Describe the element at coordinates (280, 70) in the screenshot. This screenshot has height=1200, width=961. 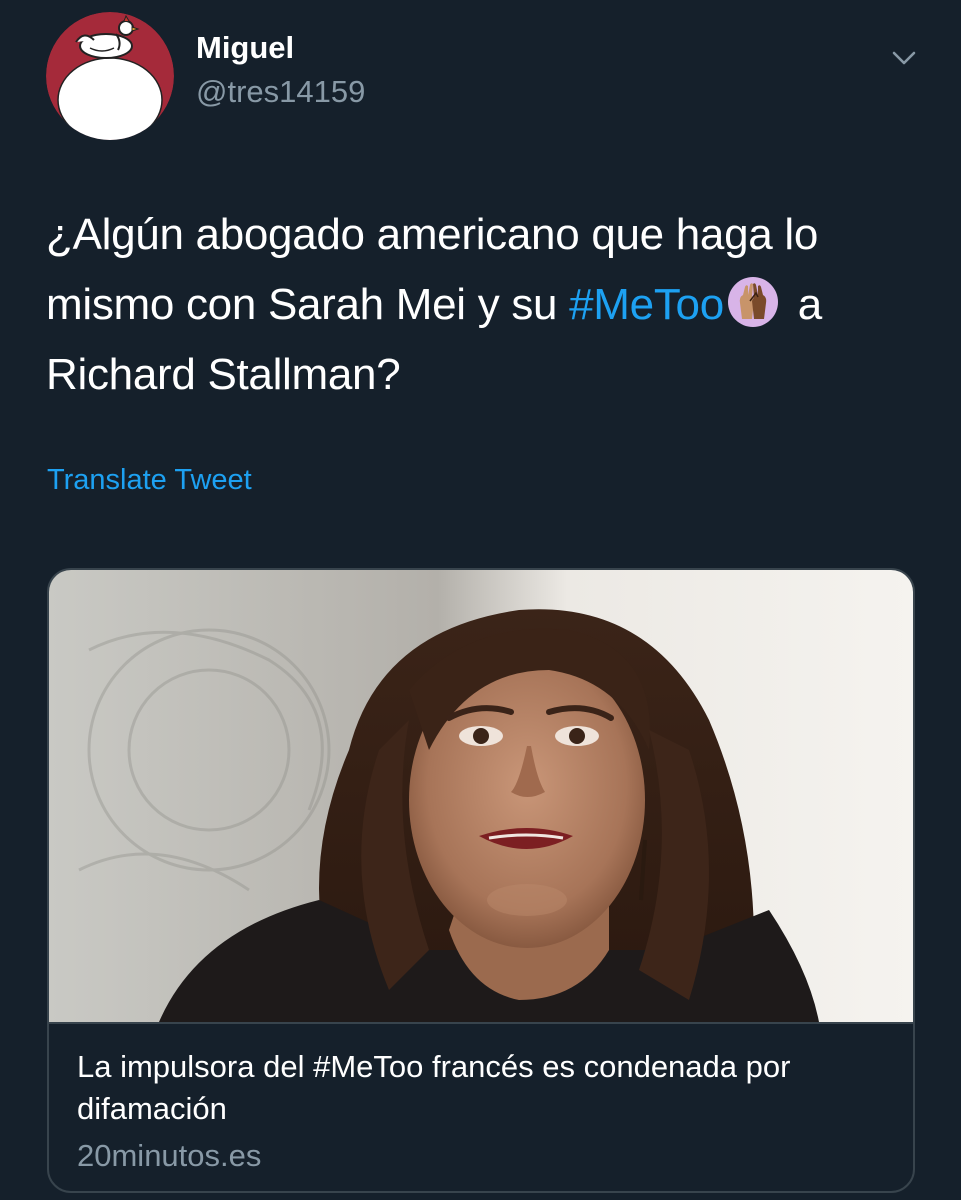
I see `user-names: Miguel @tres14159` at that location.